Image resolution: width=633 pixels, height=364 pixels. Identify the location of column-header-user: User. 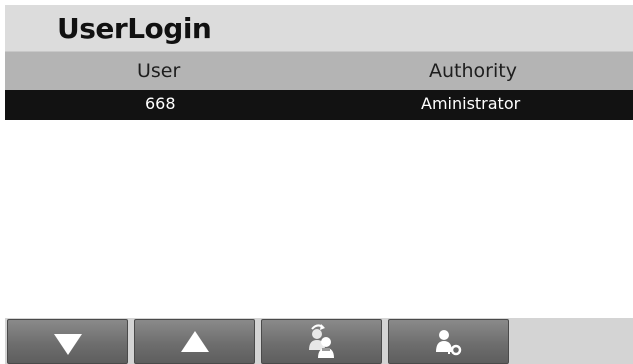
(159, 71).